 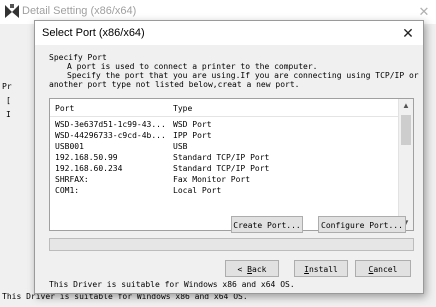 I want to click on back-prefix: <, so click(x=242, y=269).